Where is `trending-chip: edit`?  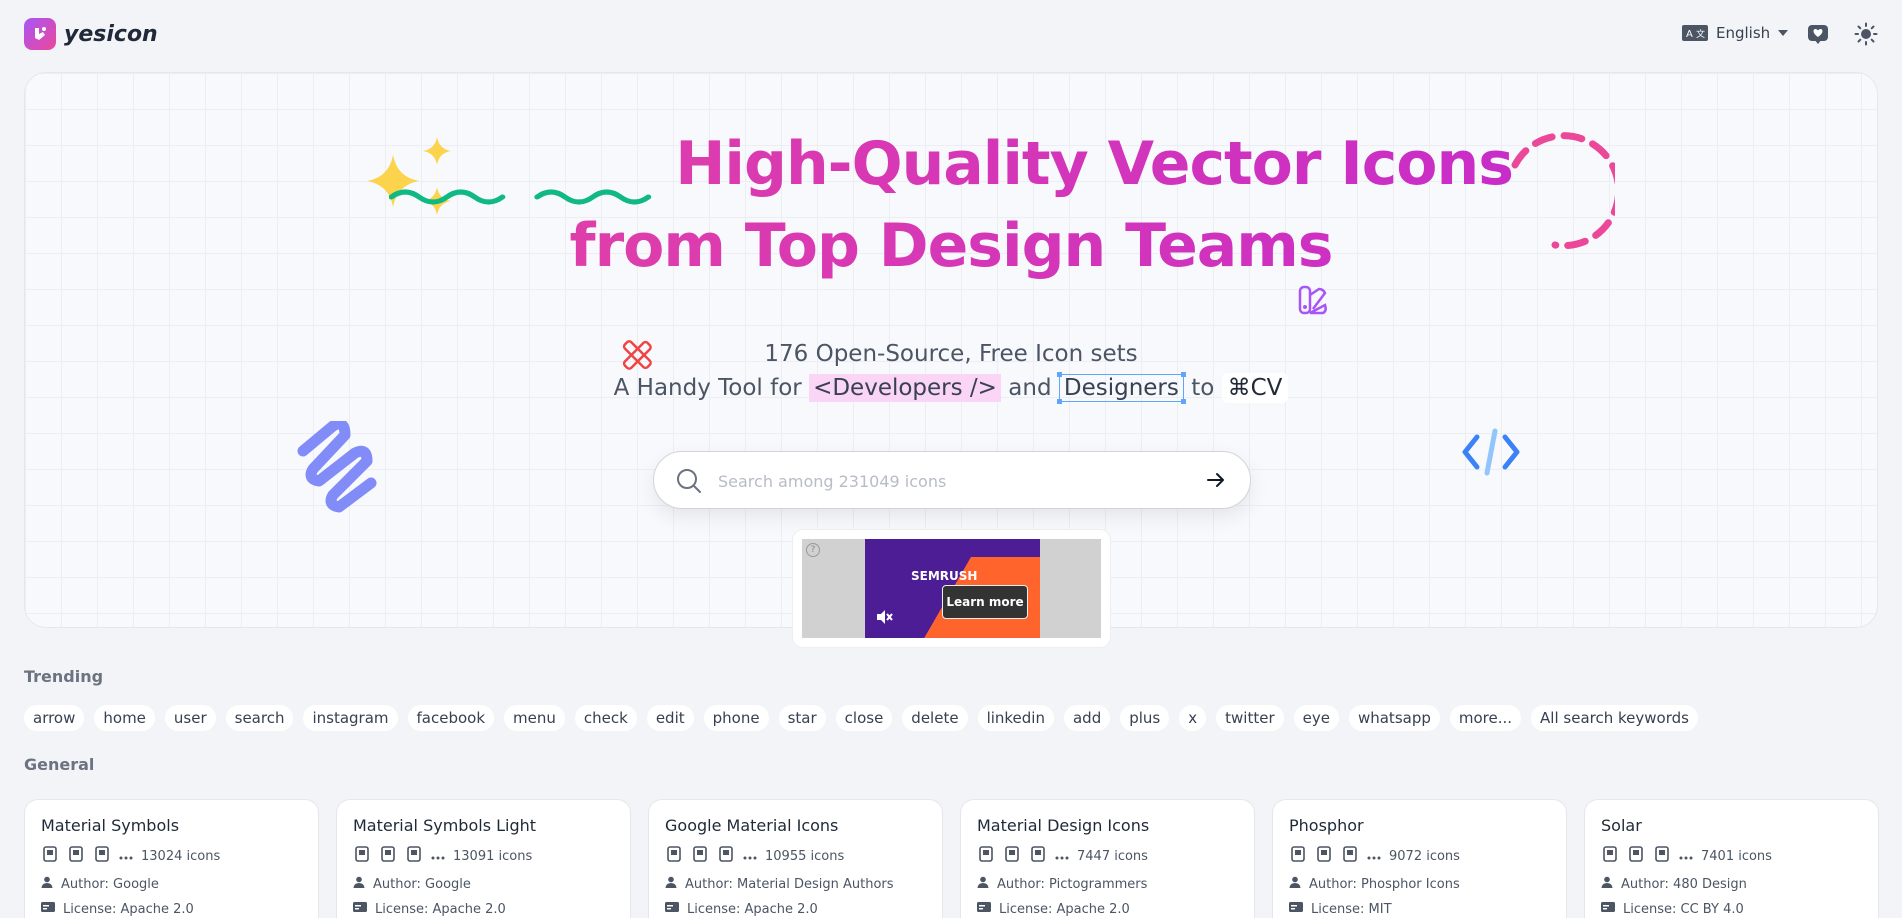 trending-chip: edit is located at coordinates (670, 718).